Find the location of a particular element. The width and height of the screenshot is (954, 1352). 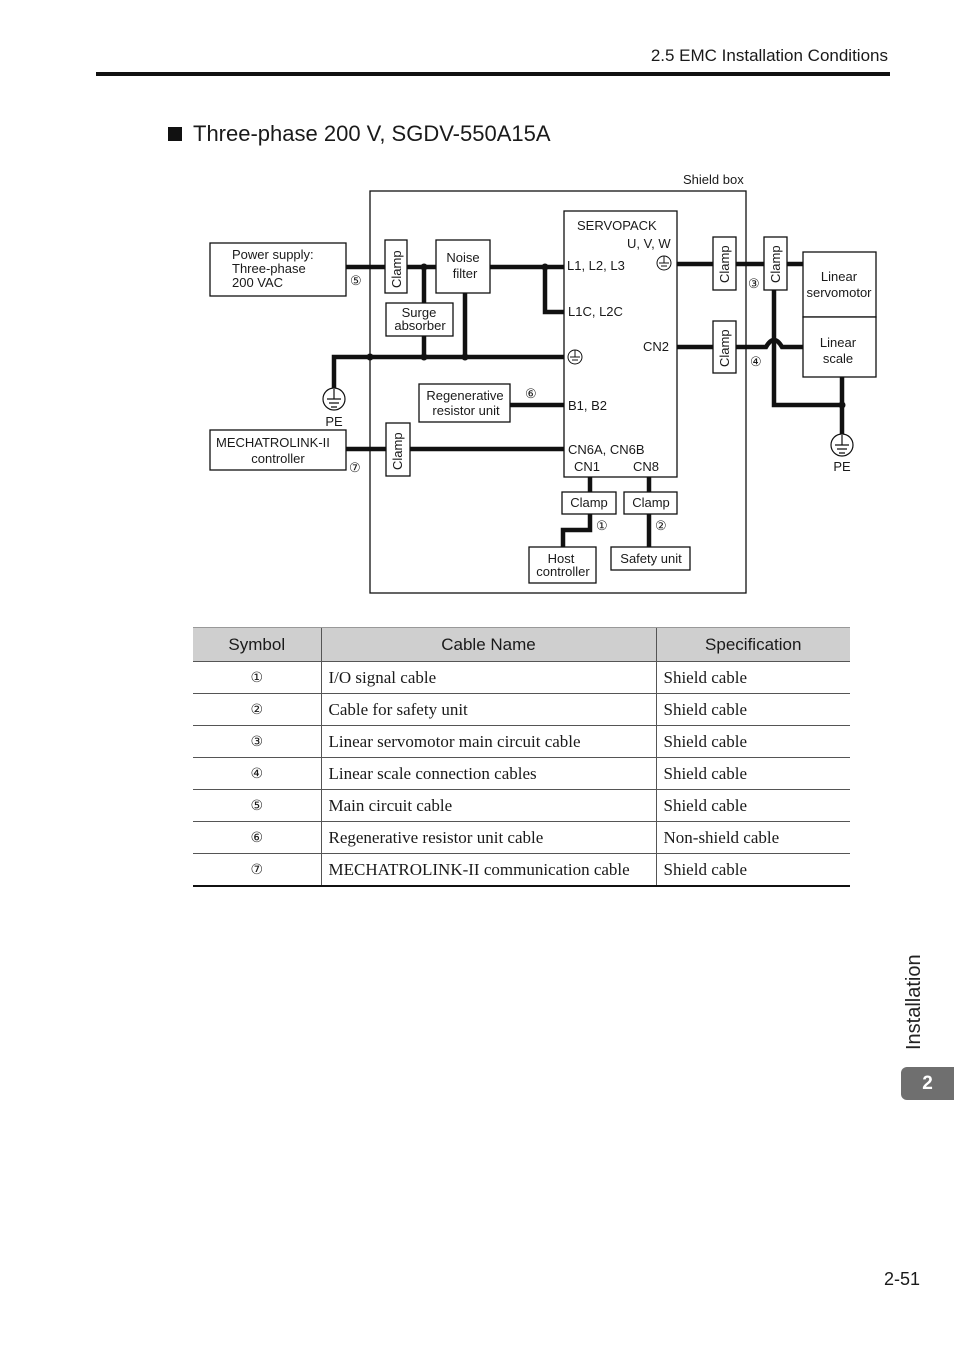

svg-text: 200 VAC is located at coordinates (257, 282).